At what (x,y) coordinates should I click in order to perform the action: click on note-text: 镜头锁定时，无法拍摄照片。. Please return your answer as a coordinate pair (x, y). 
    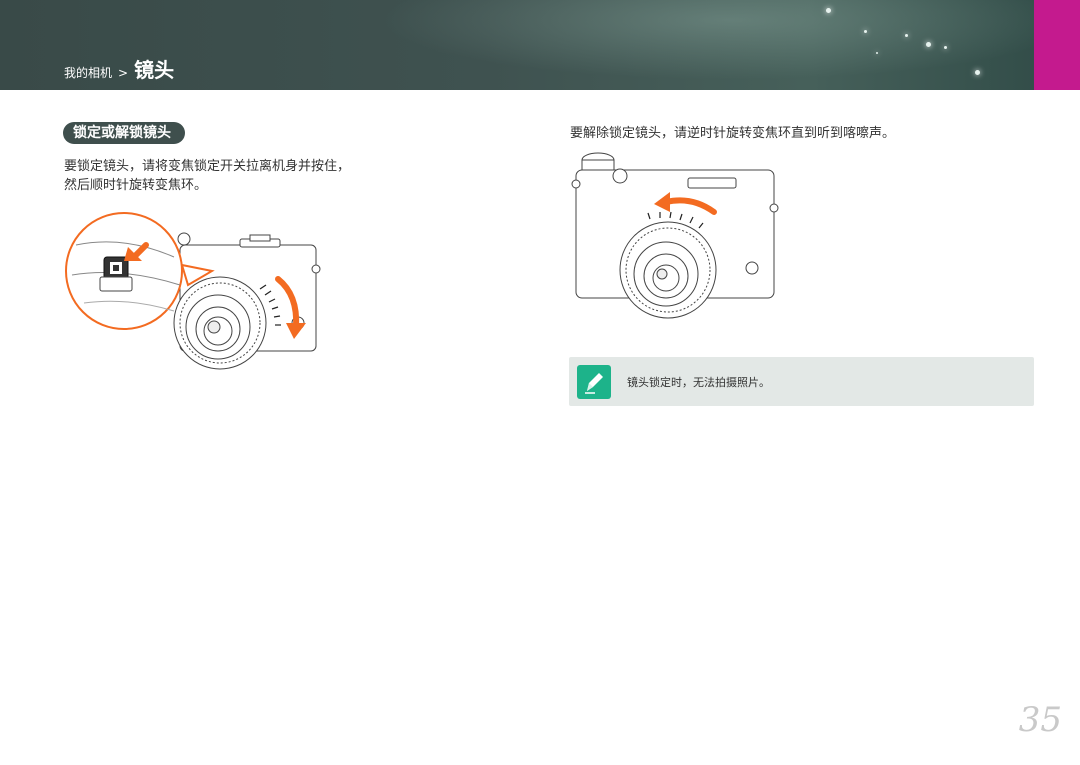
    Looking at the image, I should click on (698, 382).